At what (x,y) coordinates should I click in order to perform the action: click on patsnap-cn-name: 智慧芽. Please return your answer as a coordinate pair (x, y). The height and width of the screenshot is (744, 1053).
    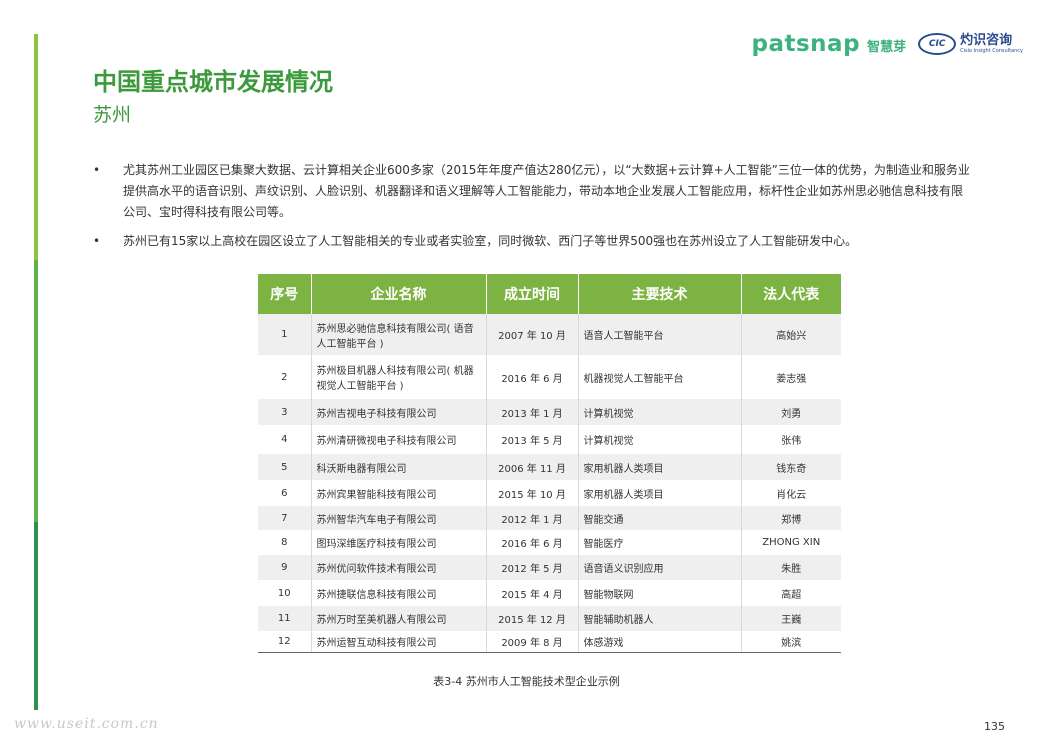
    Looking at the image, I should click on (887, 47).